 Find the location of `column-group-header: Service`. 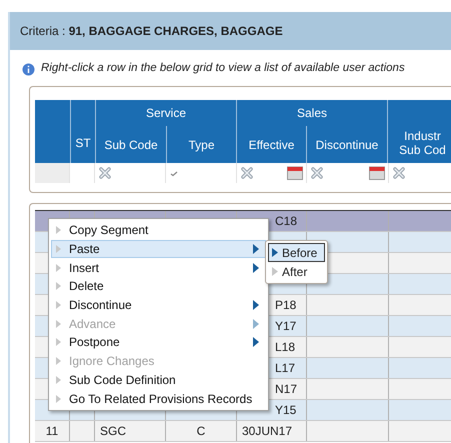

column-group-header: Service is located at coordinates (165, 113).